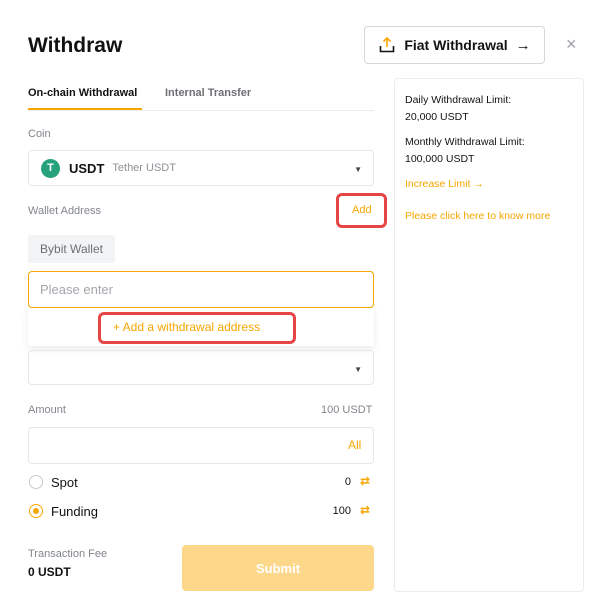  What do you see at coordinates (208, 93) in the screenshot?
I see `tab-internal-transfer: Internal Transfer` at bounding box center [208, 93].